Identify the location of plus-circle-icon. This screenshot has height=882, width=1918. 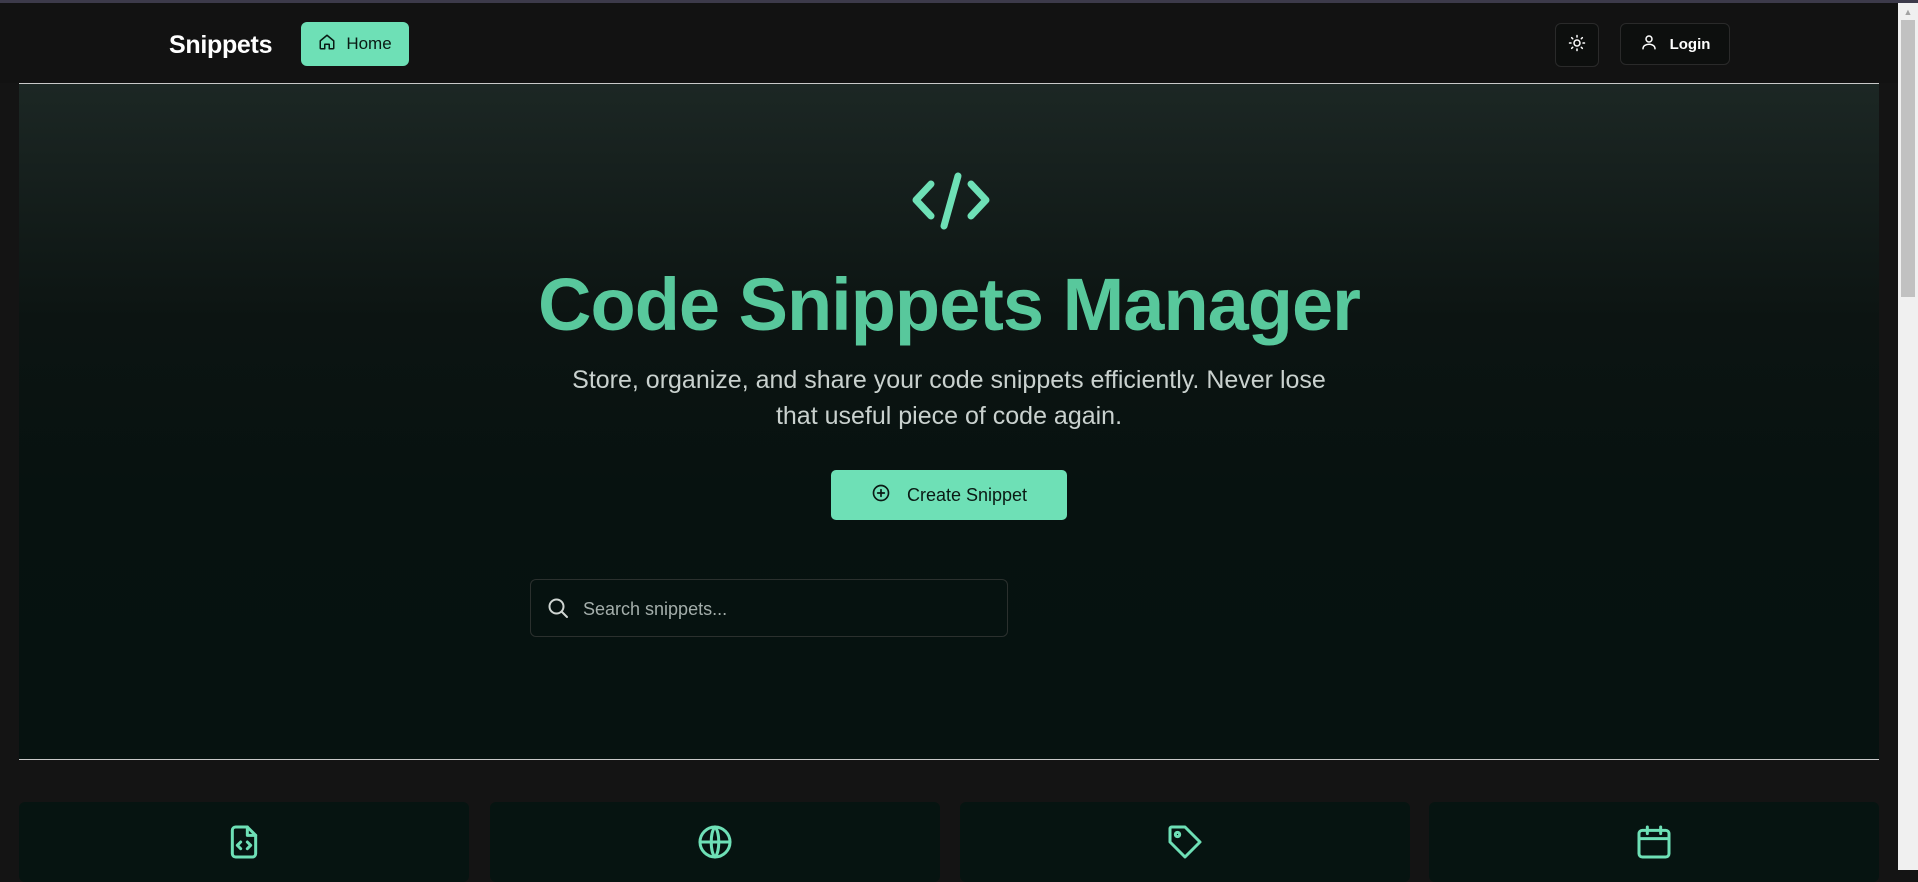
(881, 495).